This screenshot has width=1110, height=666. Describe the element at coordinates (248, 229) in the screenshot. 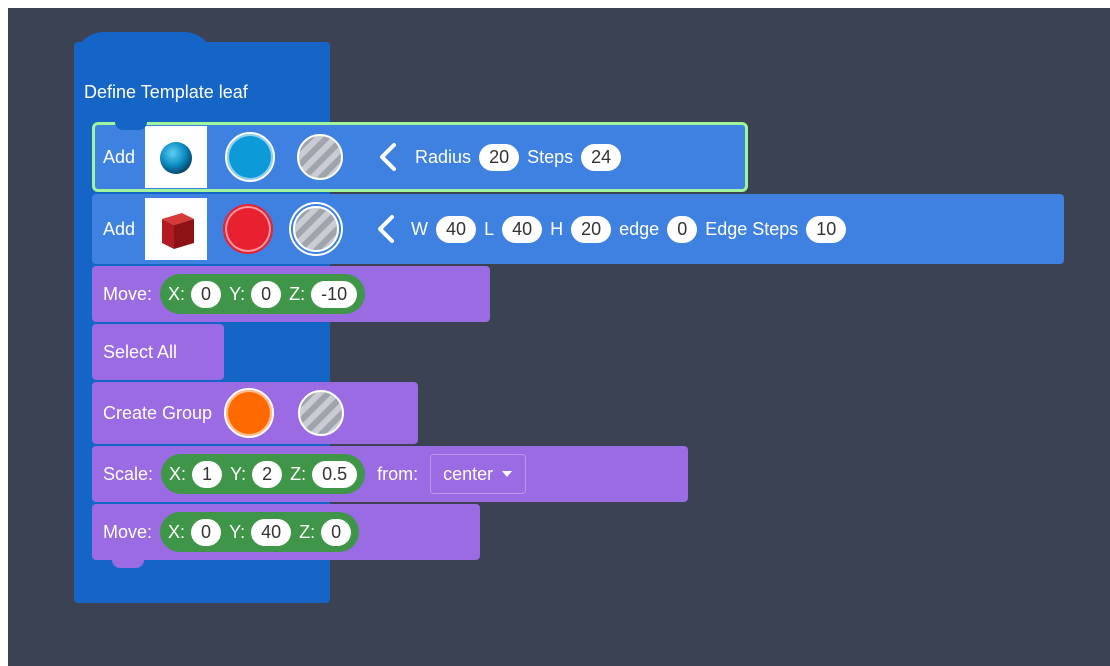

I see `color-swatch-red` at that location.